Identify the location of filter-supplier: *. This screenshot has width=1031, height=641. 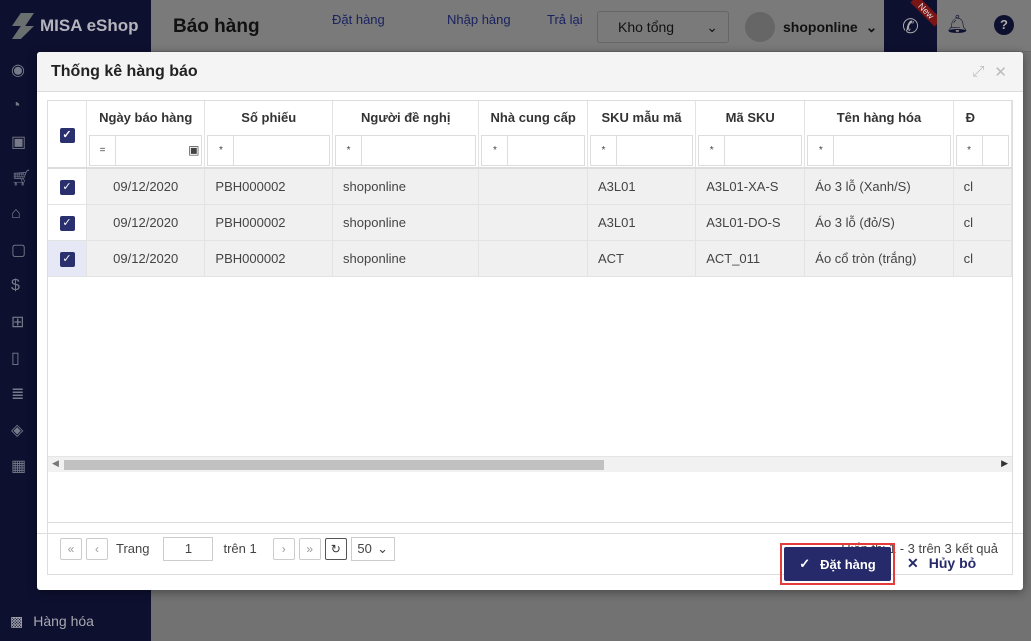
(533, 151).